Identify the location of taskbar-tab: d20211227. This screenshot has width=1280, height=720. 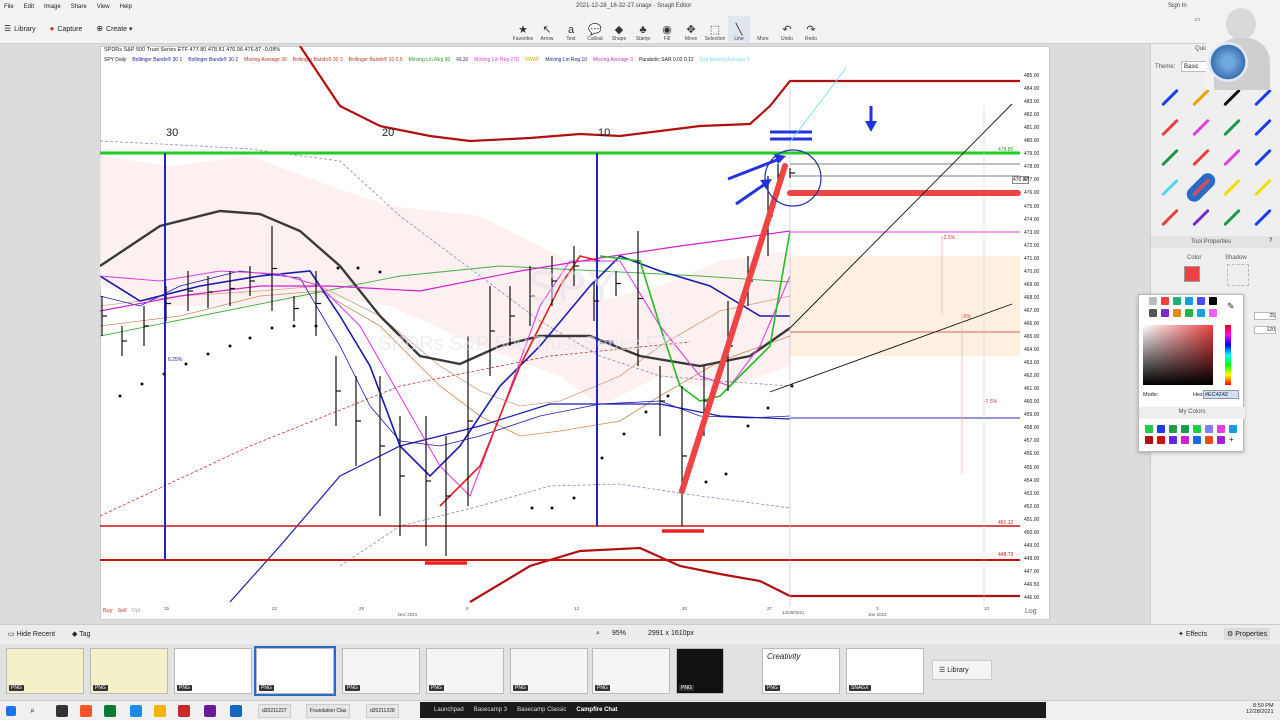
(274, 711).